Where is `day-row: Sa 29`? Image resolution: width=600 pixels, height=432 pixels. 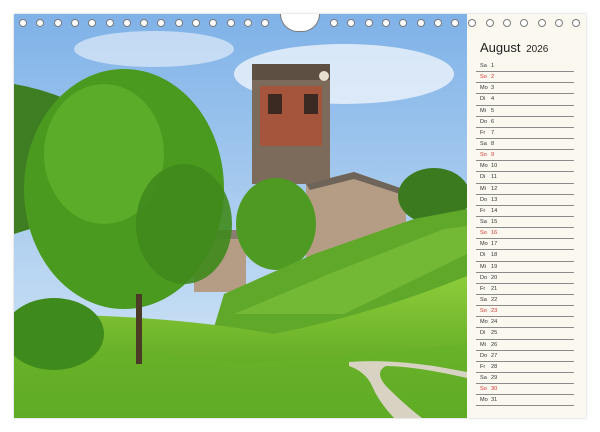
day-row: Sa 29 is located at coordinates (525, 379).